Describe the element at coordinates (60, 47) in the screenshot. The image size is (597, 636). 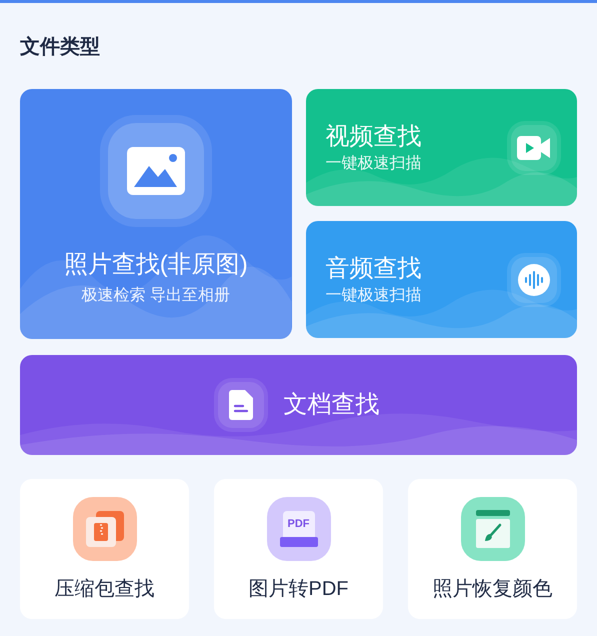
I see `section-title: 文件类型` at that location.